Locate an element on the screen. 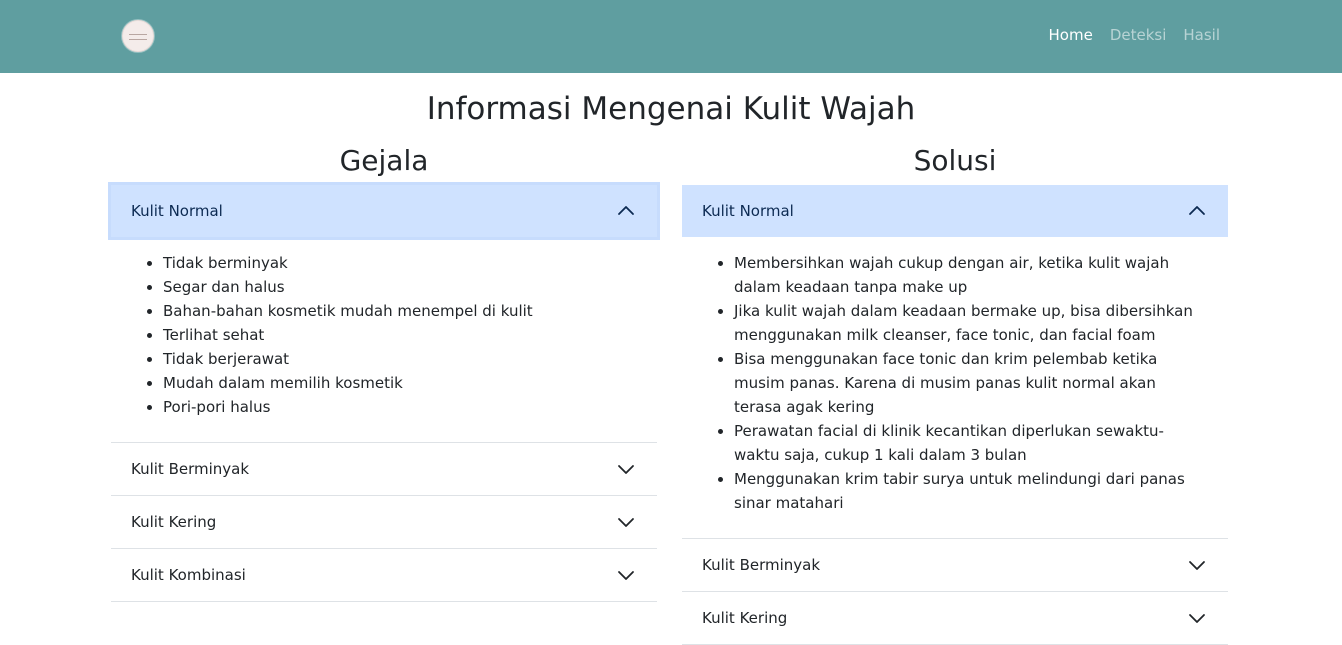 Image resolution: width=1342 pixels, height=645 pixels. gejala-accordion-item-kering: Kulit Kering is located at coordinates (384, 522).